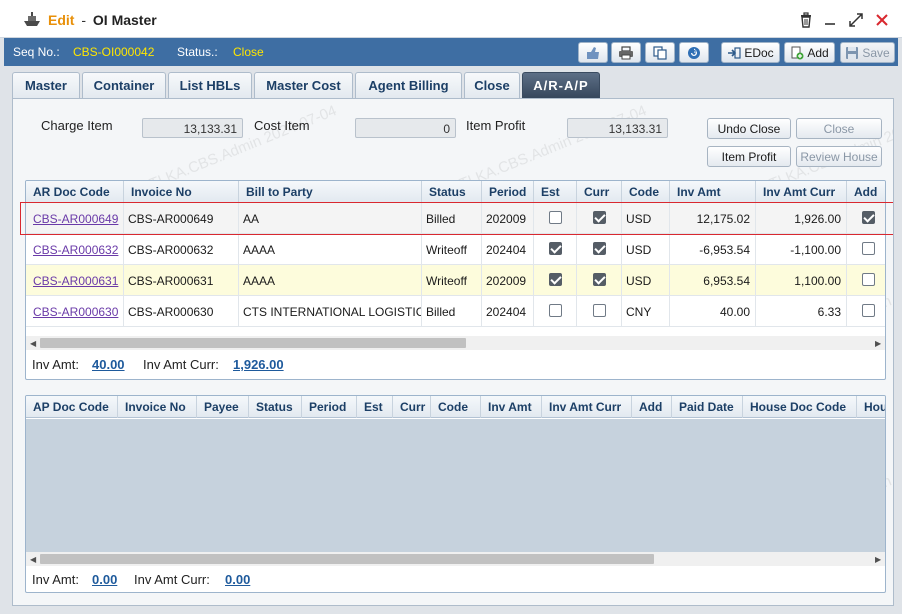 Image resolution: width=902 pixels, height=614 pixels. I want to click on ar-col-inv-amt: Inv Amt, so click(713, 192).